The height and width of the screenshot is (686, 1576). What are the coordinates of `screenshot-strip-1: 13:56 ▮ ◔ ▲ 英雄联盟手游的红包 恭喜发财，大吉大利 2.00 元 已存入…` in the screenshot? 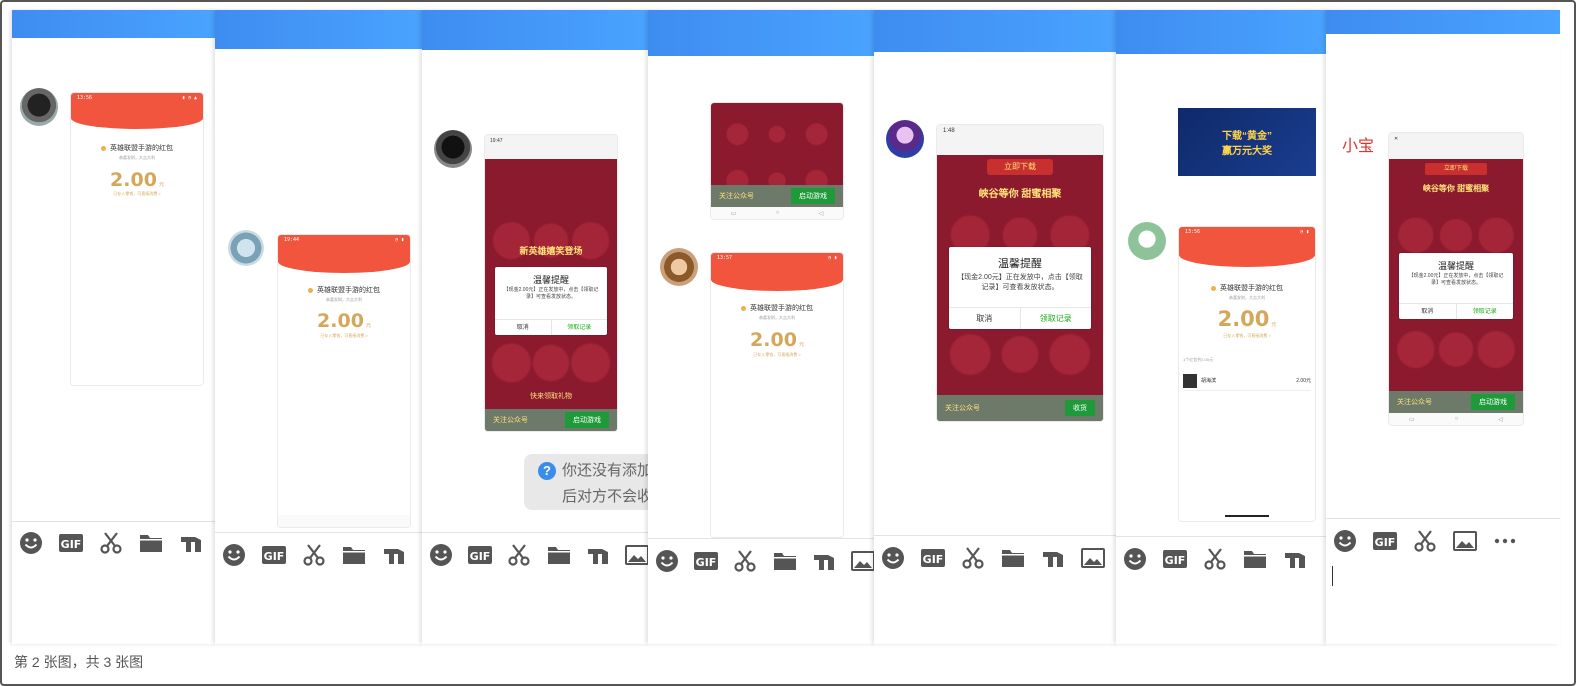 It's located at (114, 327).